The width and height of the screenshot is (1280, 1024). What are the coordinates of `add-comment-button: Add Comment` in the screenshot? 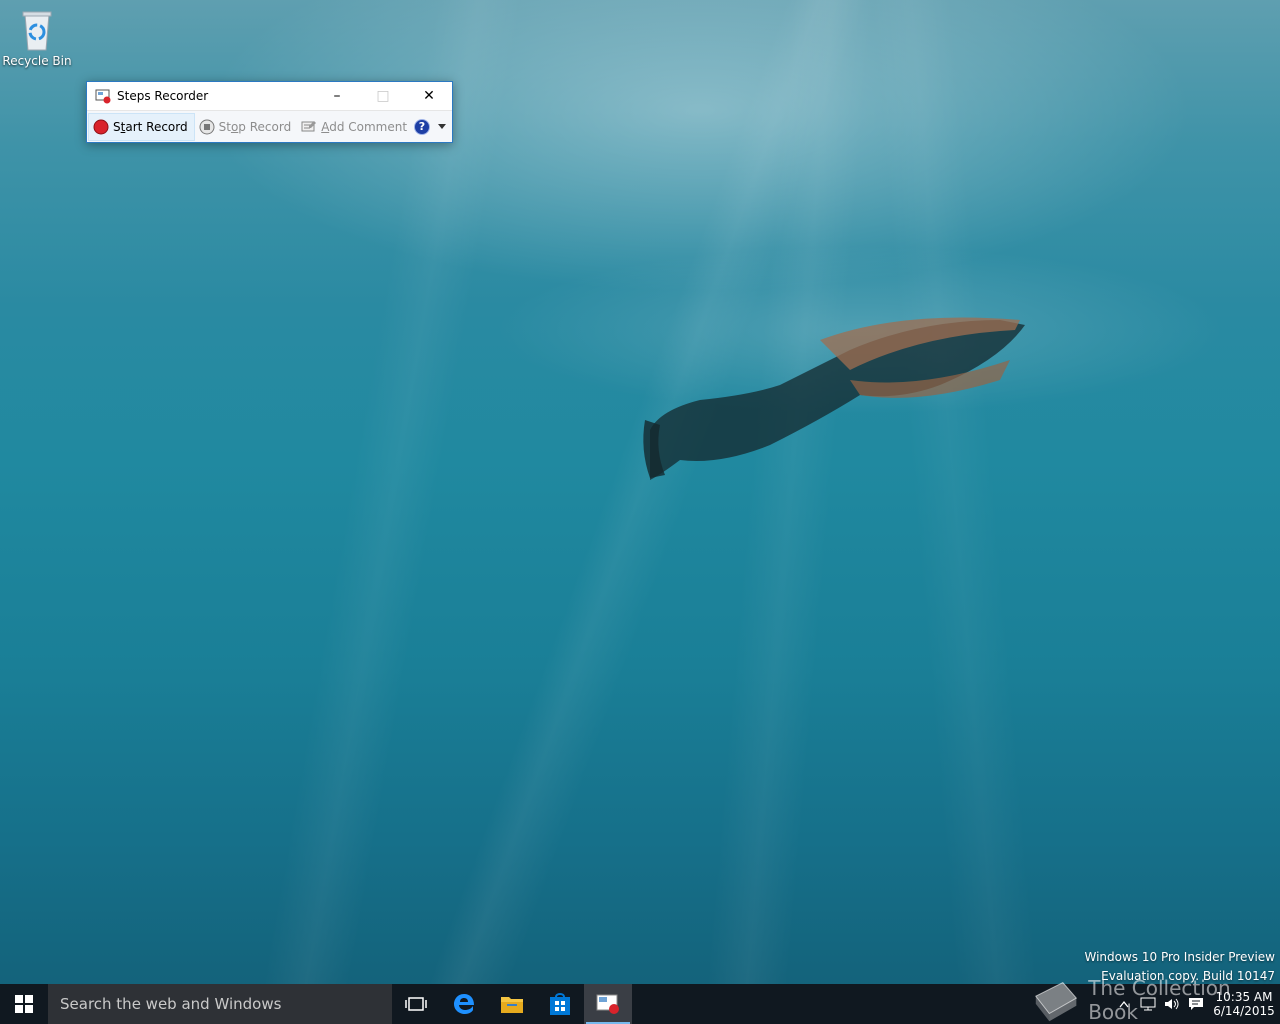 It's located at (355, 127).